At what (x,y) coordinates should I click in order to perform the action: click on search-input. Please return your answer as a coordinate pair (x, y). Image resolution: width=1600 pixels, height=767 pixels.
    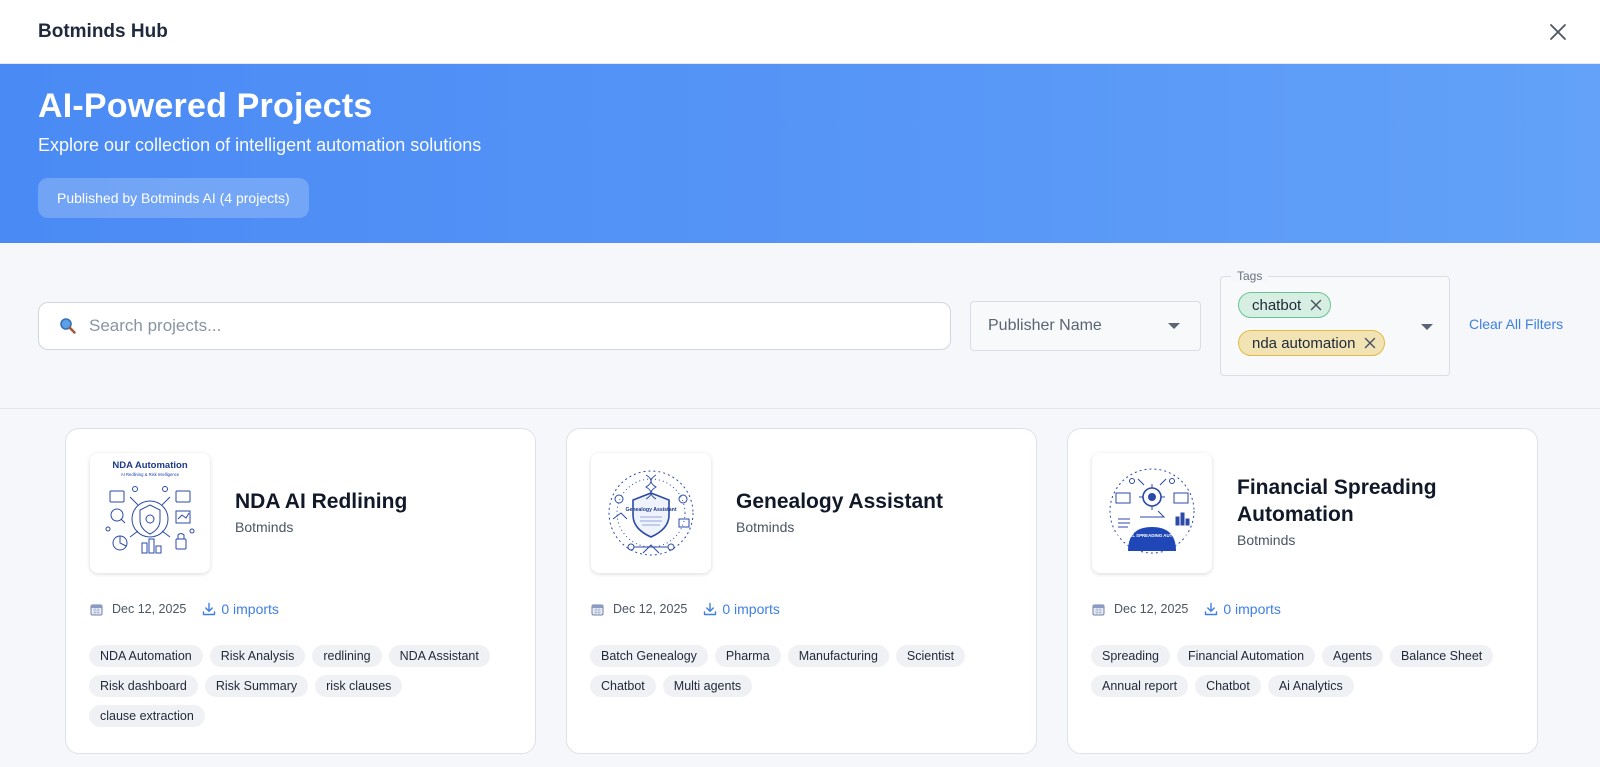
    Looking at the image, I should click on (499, 326).